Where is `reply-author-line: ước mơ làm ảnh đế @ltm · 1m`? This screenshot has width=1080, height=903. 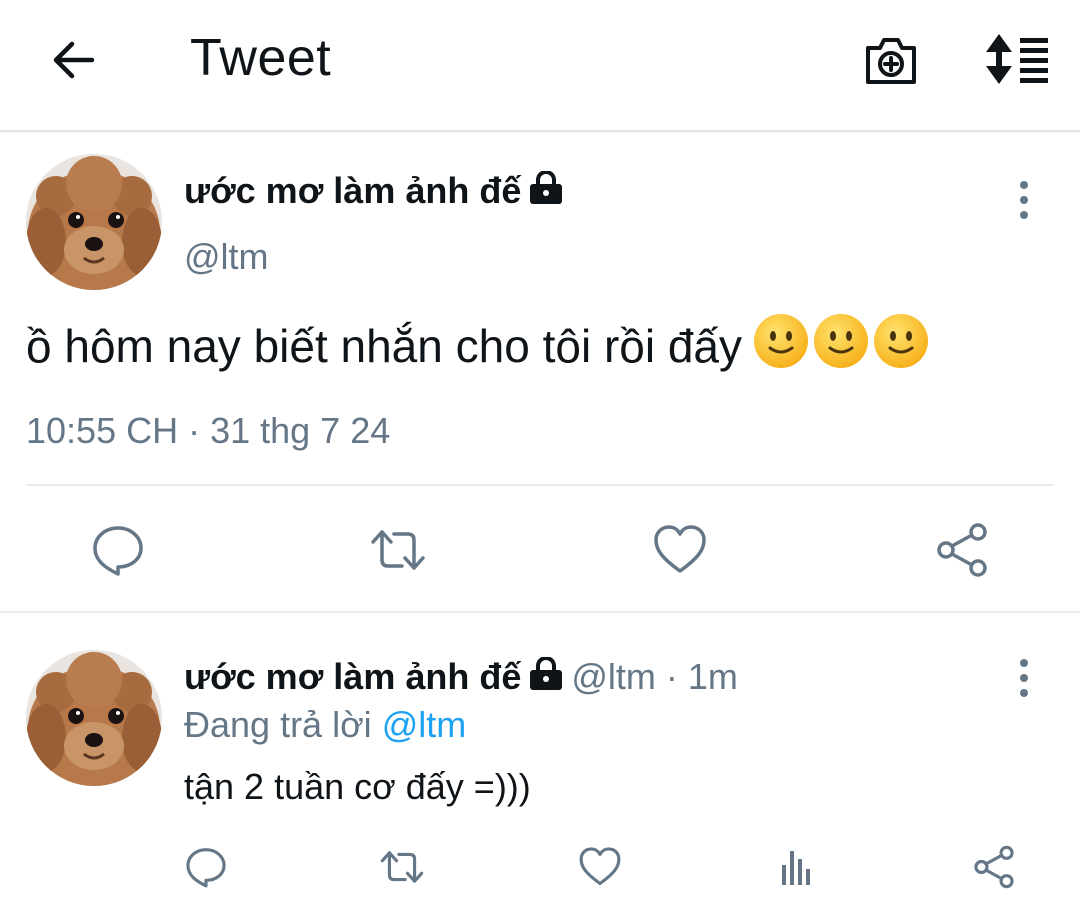
reply-author-line: ước mơ làm ảnh đế @ltm · 1m is located at coordinates (461, 678).